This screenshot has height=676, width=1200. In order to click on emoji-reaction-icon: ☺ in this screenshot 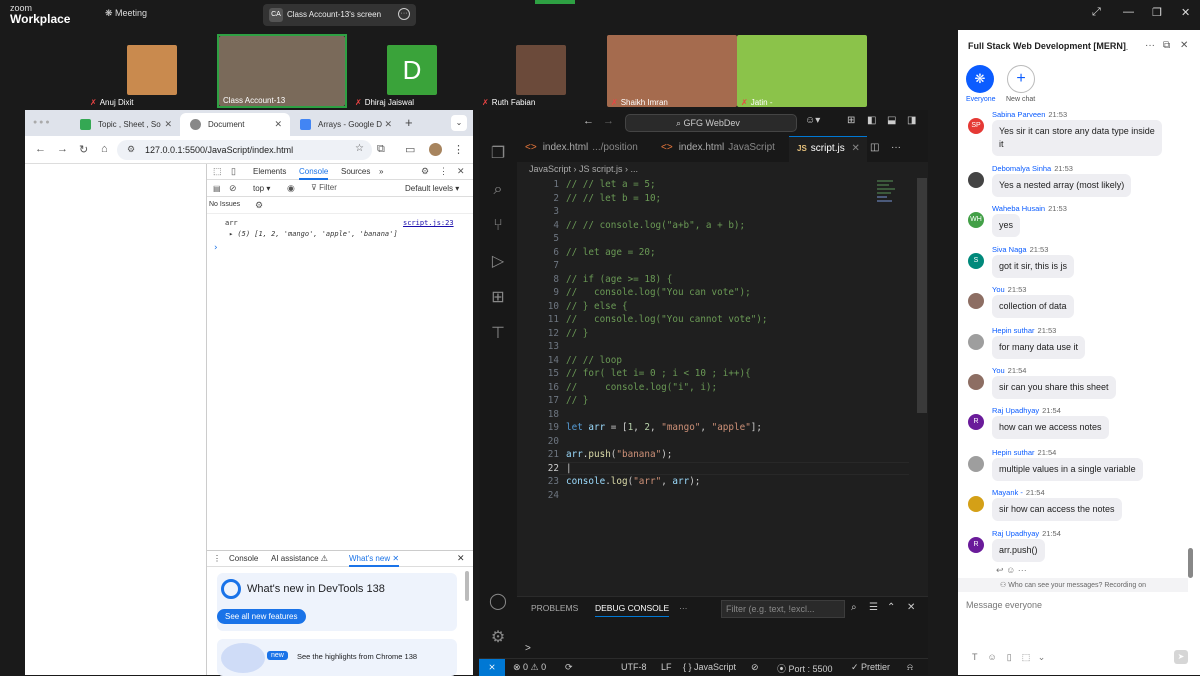, I will do `click(1010, 570)`.